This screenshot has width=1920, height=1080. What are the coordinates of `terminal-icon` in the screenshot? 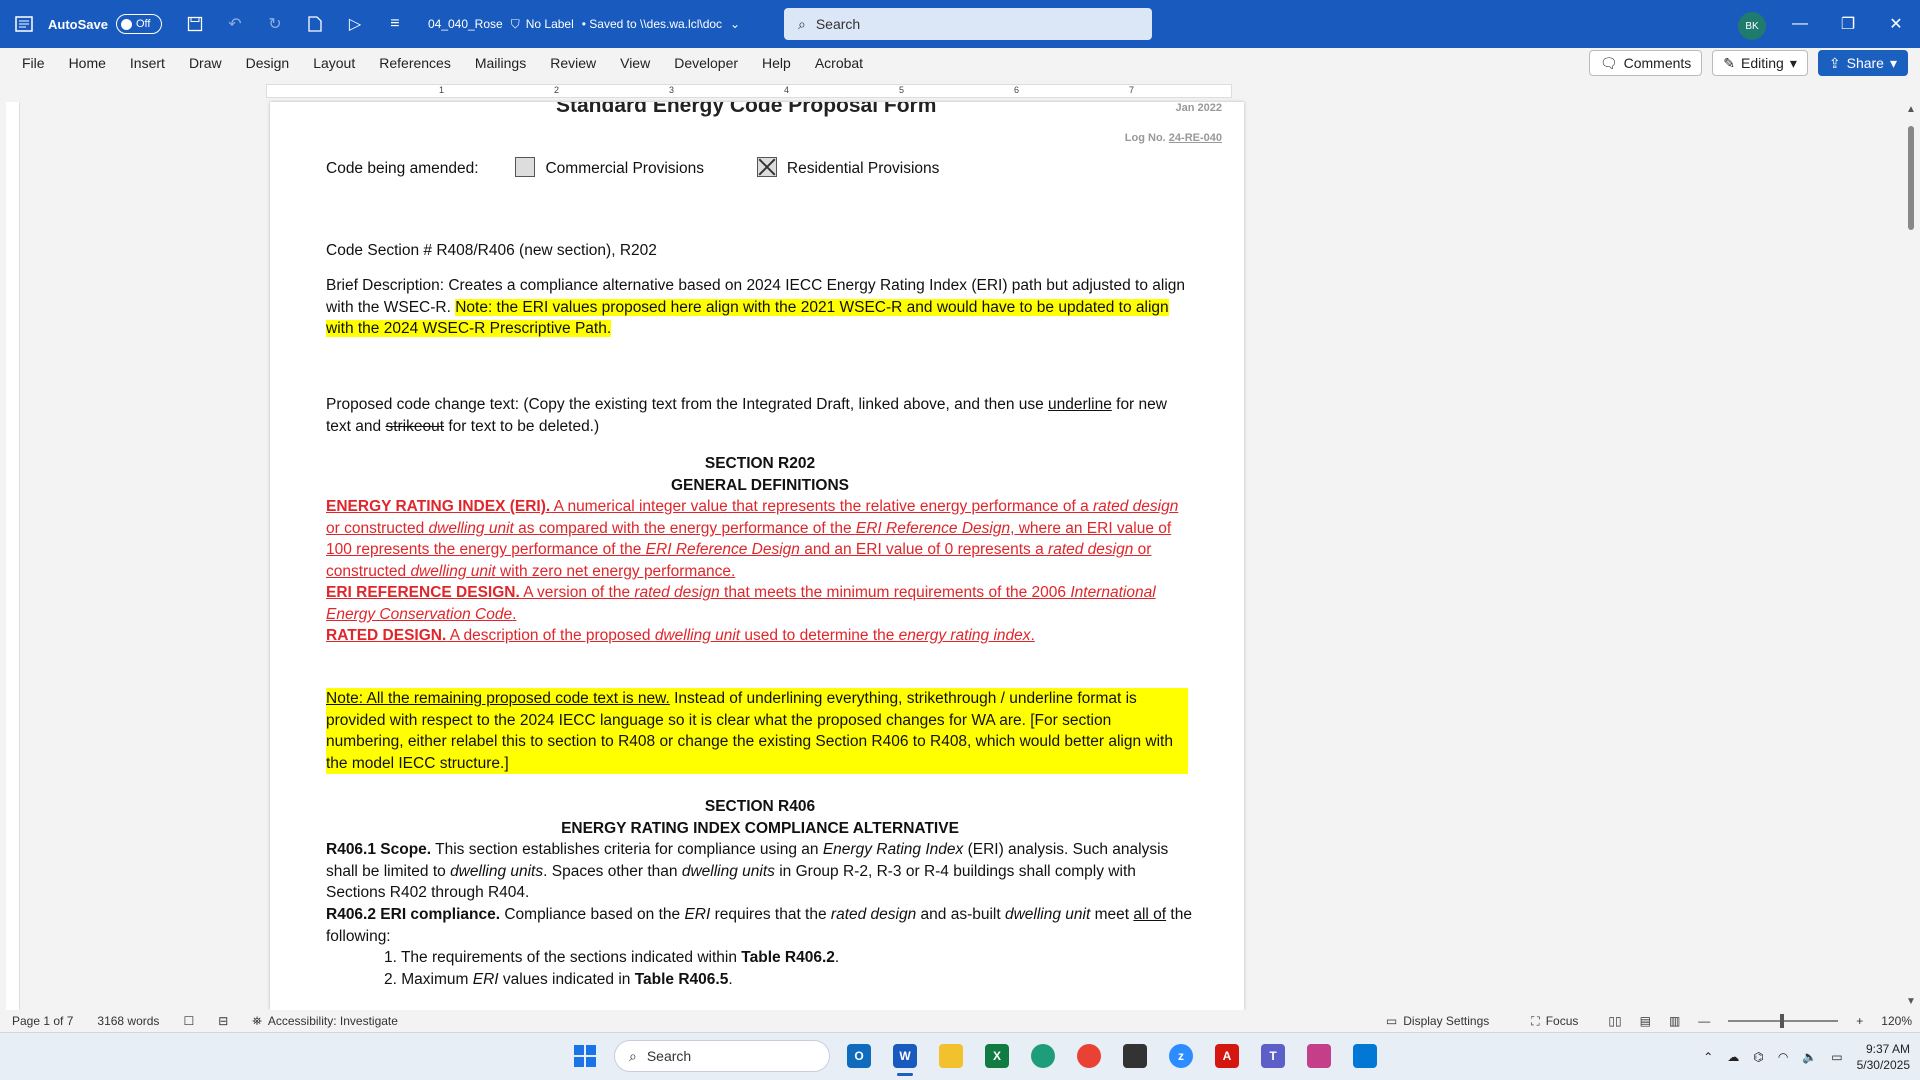 It's located at (1135, 1056).